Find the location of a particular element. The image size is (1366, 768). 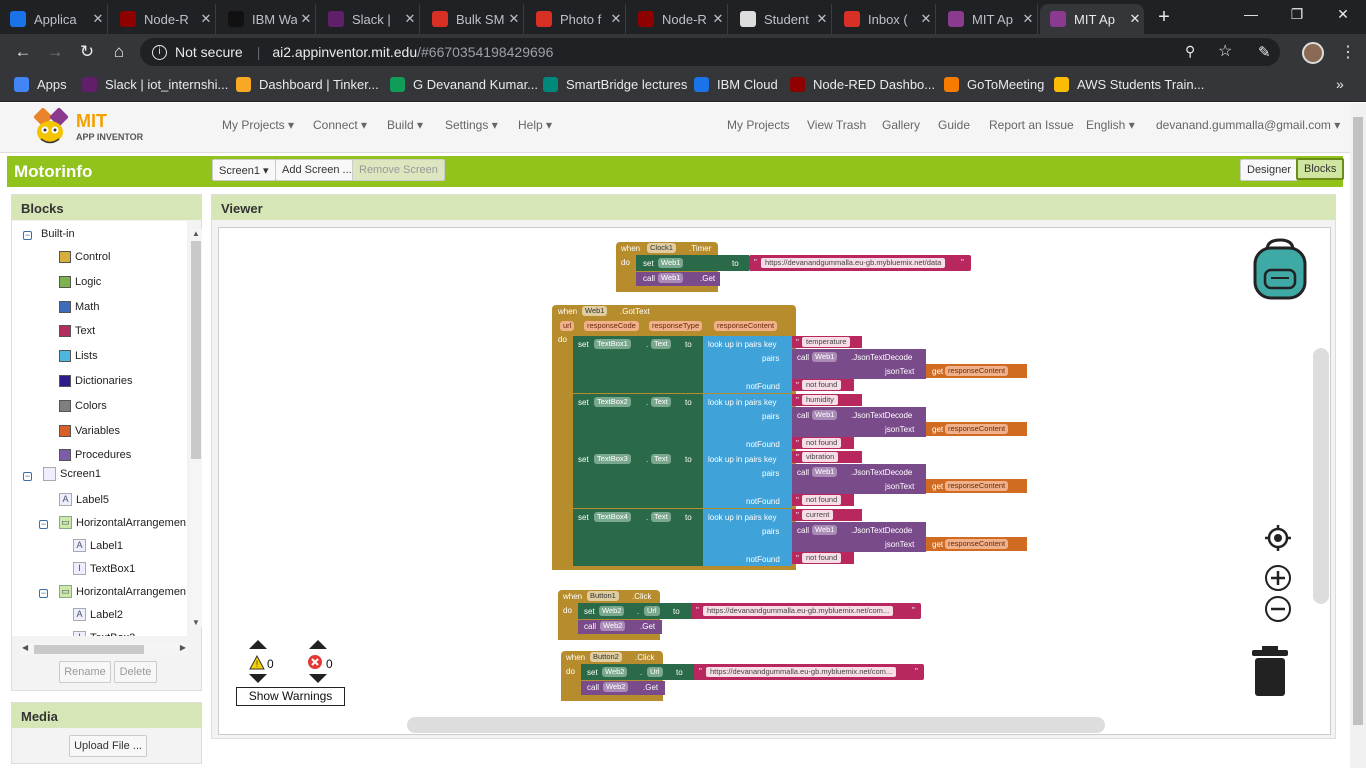

warnings-toggle-down-icon is located at coordinates (258, 678).